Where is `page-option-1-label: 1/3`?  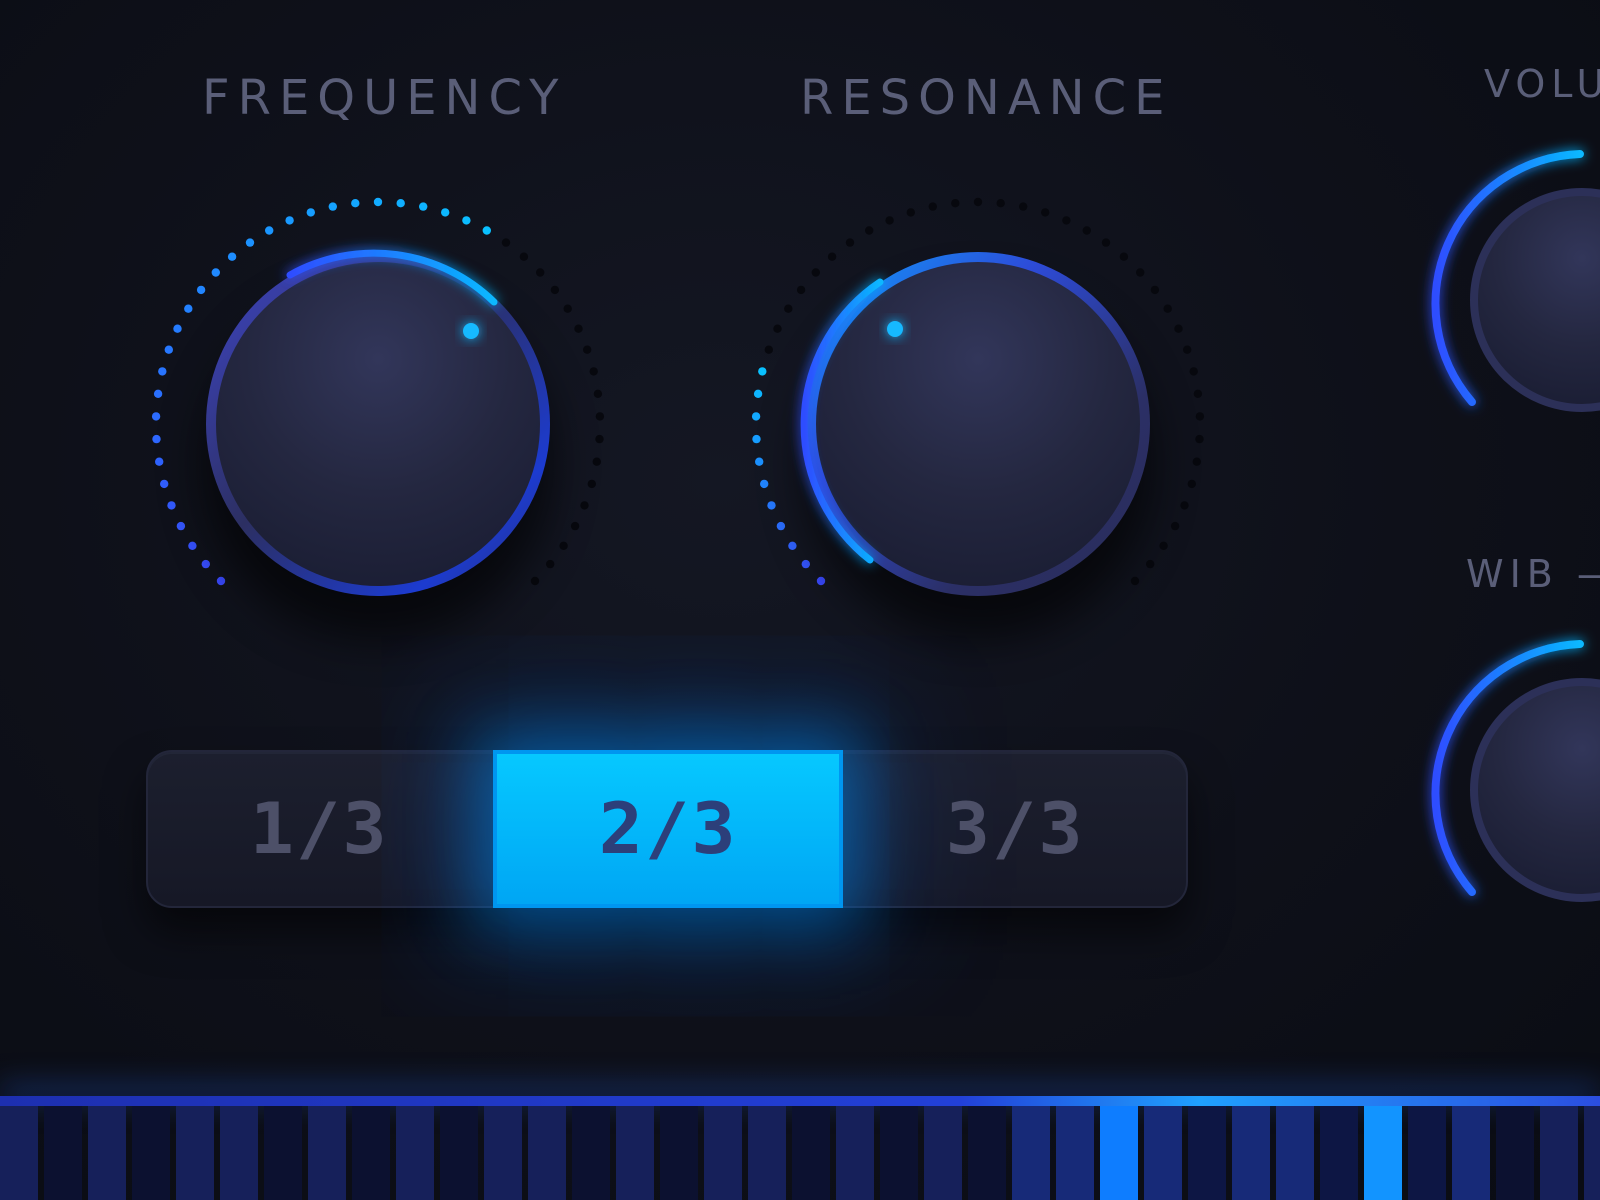
page-option-1-label: 1/3 is located at coordinates (319, 829).